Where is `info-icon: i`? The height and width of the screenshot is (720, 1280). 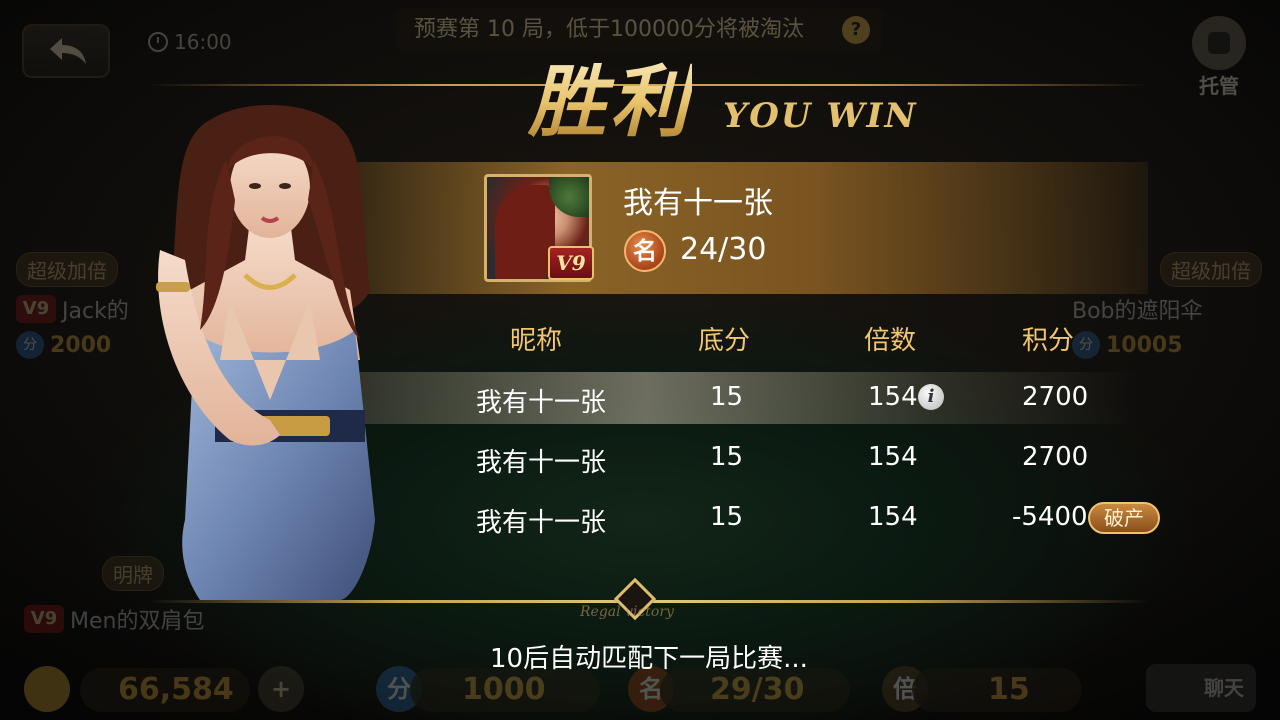
info-icon: i is located at coordinates (931, 397).